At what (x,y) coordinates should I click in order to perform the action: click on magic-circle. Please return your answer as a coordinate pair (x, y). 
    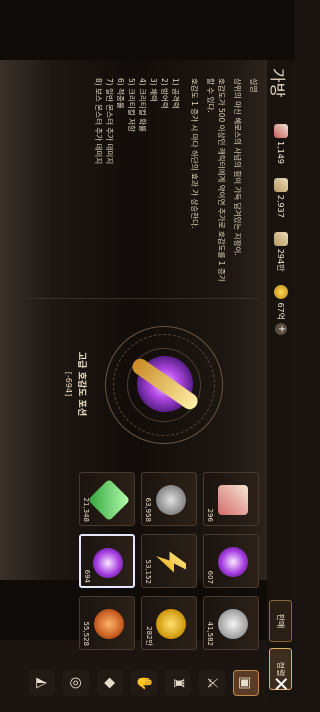
    Looking at the image, I should click on (164, 385).